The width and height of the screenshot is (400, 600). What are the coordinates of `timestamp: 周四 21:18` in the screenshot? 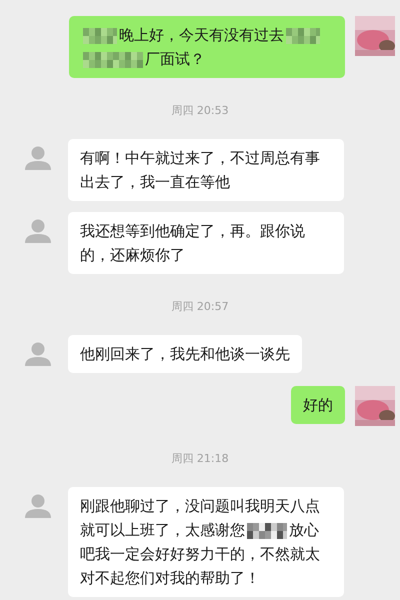 It's located at (200, 459).